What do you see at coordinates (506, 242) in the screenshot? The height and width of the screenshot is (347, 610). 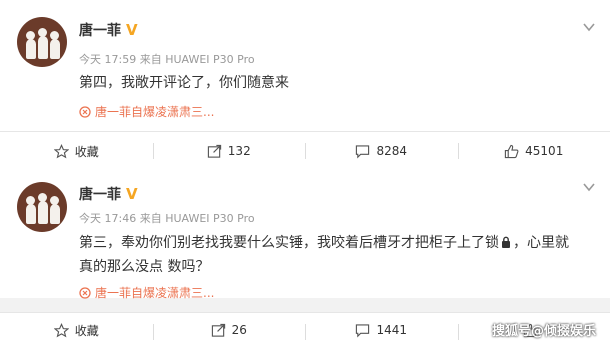 I see `lock-icon` at bounding box center [506, 242].